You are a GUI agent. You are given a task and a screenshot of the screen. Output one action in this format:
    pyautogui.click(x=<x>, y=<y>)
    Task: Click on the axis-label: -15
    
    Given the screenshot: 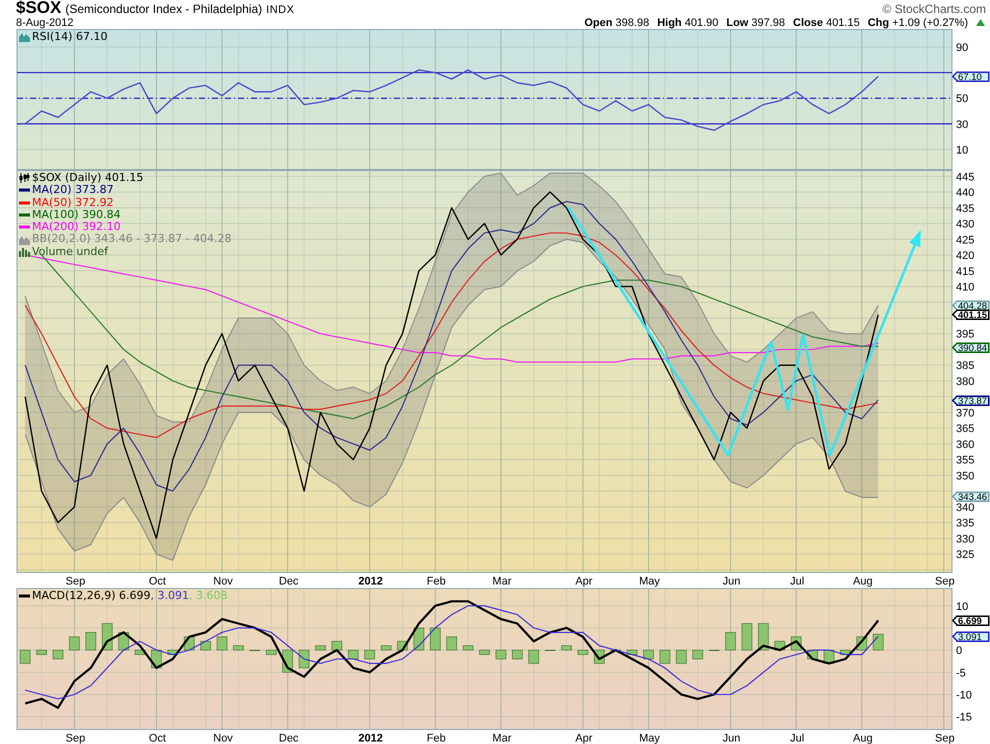 What is the action you would take?
    pyautogui.click(x=964, y=718)
    